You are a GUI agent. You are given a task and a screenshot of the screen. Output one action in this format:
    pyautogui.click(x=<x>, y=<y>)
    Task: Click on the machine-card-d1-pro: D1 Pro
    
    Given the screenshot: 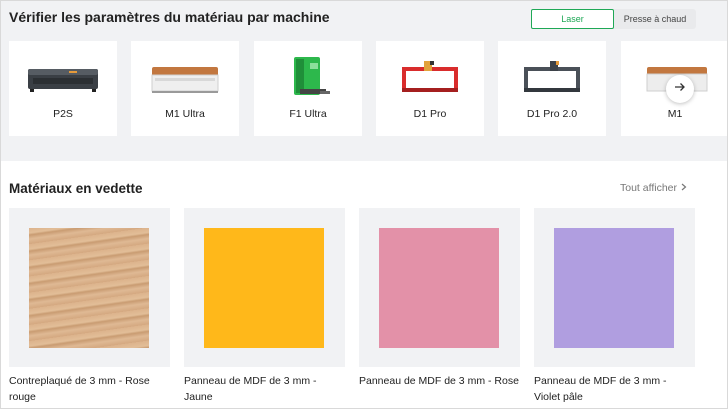 What is the action you would take?
    pyautogui.click(x=430, y=88)
    